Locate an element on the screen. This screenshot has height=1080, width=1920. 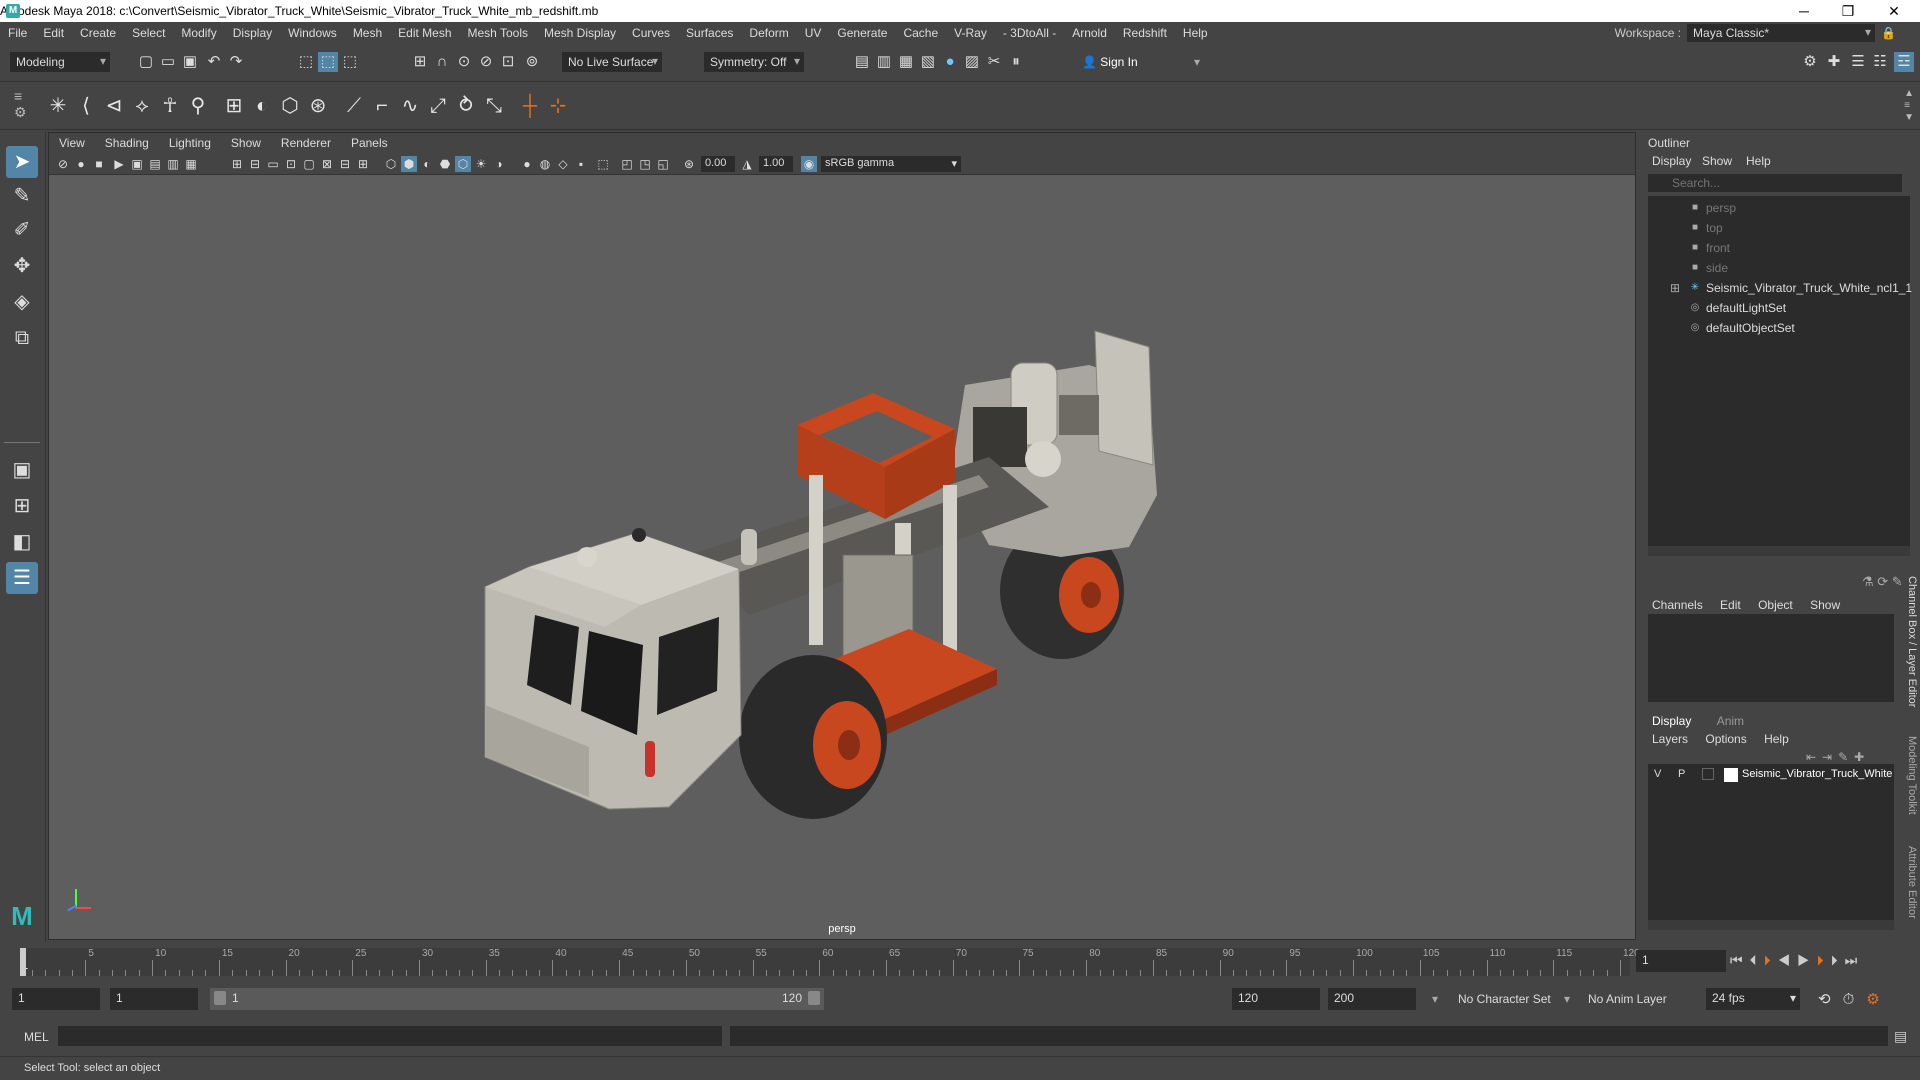
snap-vertex-icon: ⊚ is located at coordinates (532, 62).